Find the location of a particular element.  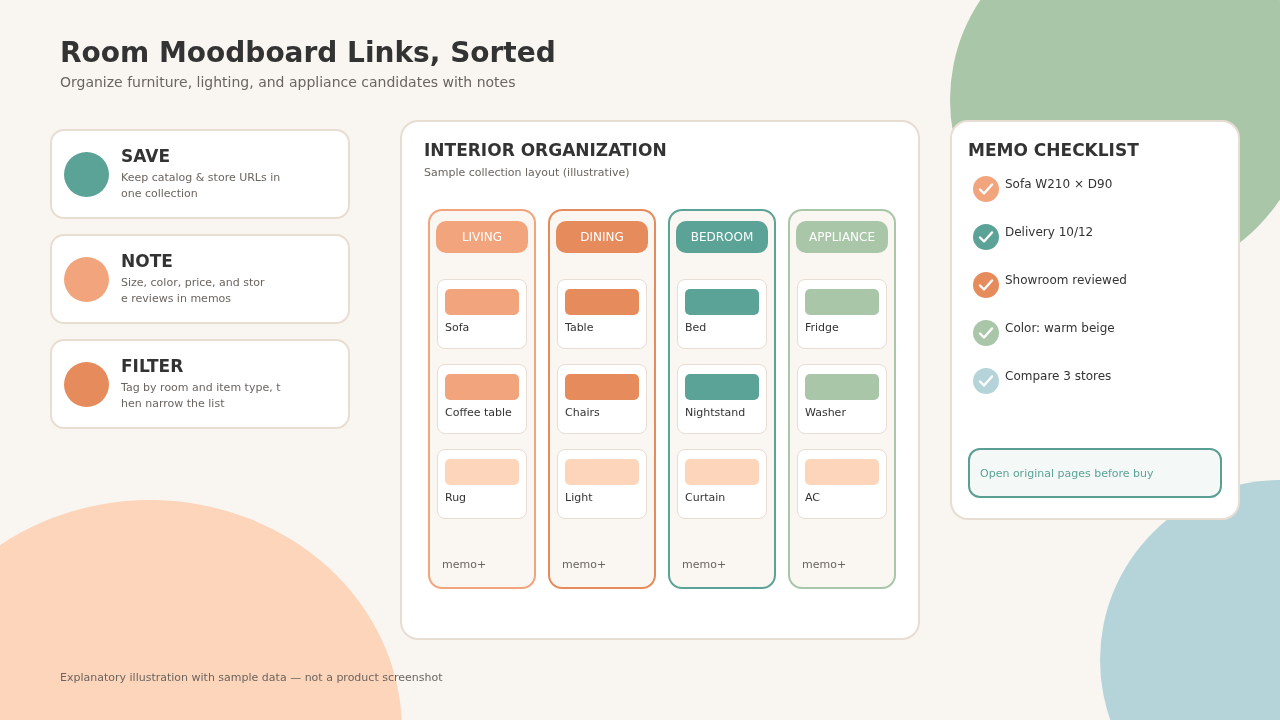

item-name: Bed is located at coordinates (696, 327).